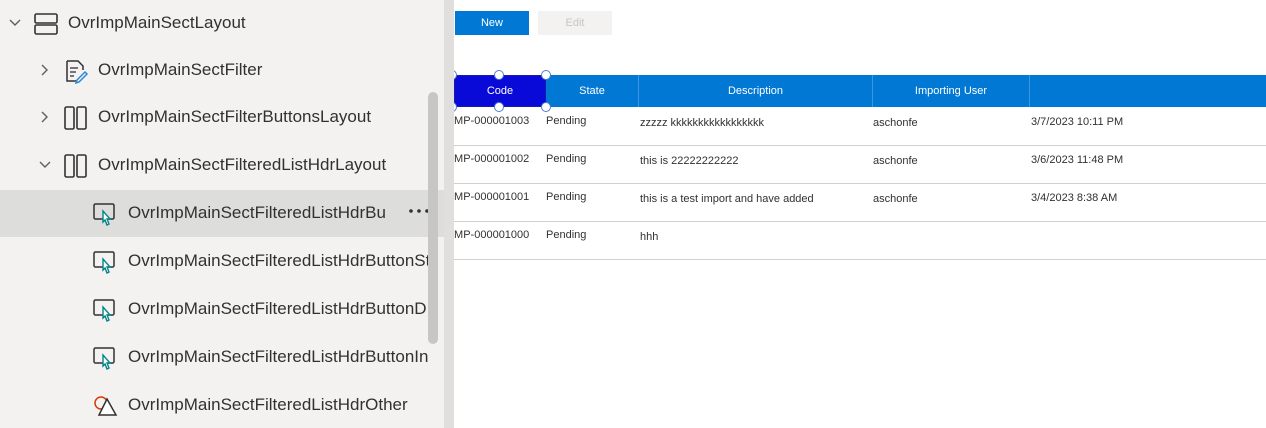 The image size is (1266, 428). I want to click on column-header-state: State, so click(592, 91).